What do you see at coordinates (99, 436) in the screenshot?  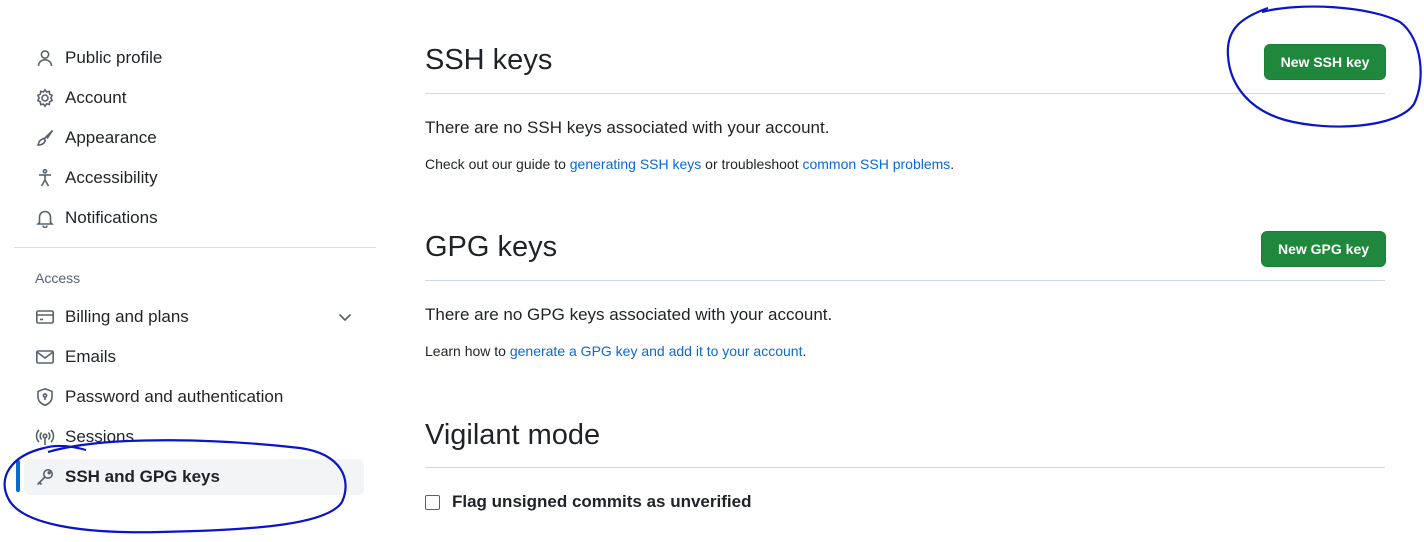 I see `sidebar-item-label: Sessions` at bounding box center [99, 436].